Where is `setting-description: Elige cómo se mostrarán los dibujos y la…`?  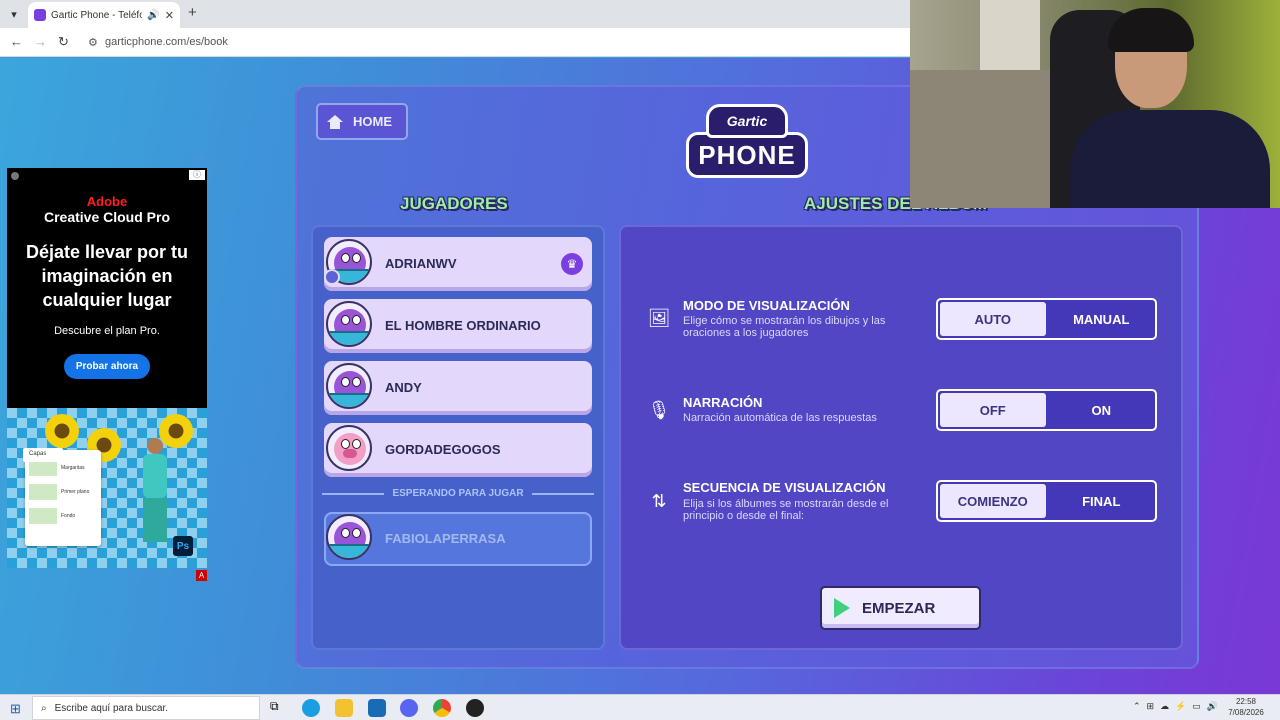 setting-description: Elige cómo se mostrarán los dibujos y la… is located at coordinates (784, 327).